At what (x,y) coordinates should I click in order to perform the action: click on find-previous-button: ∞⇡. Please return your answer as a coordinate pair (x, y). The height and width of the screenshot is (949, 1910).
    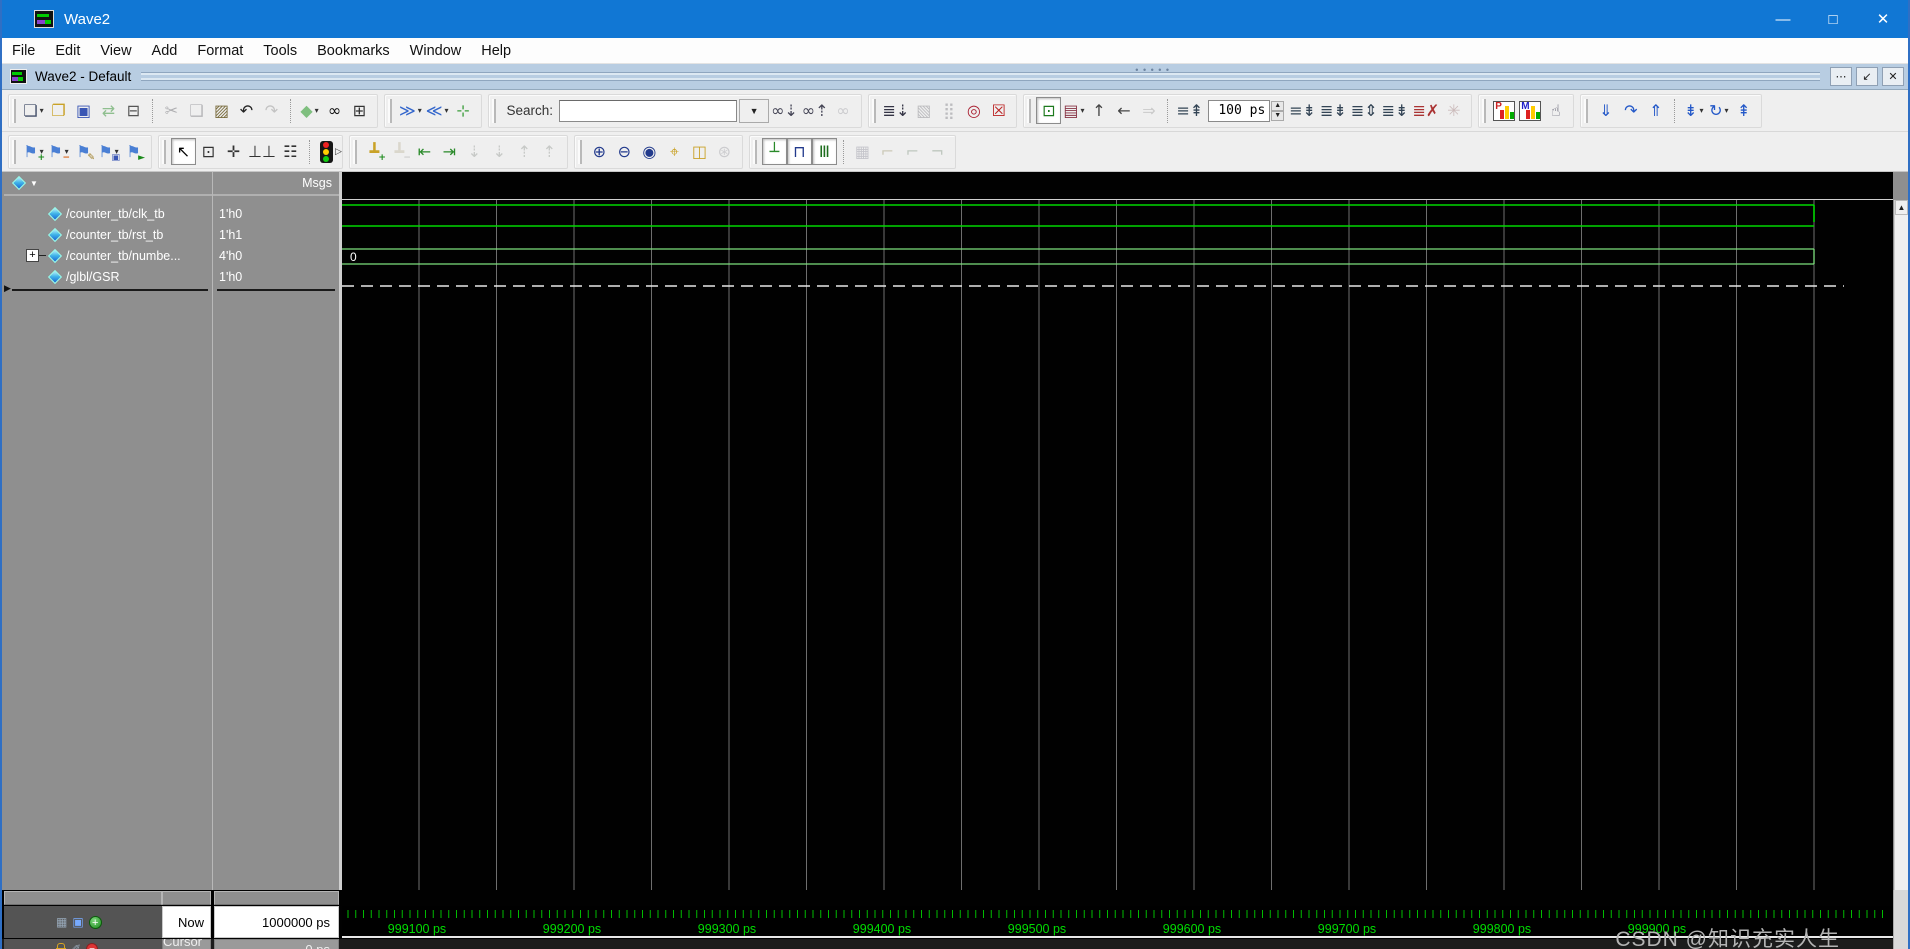
    Looking at the image, I should click on (815, 110).